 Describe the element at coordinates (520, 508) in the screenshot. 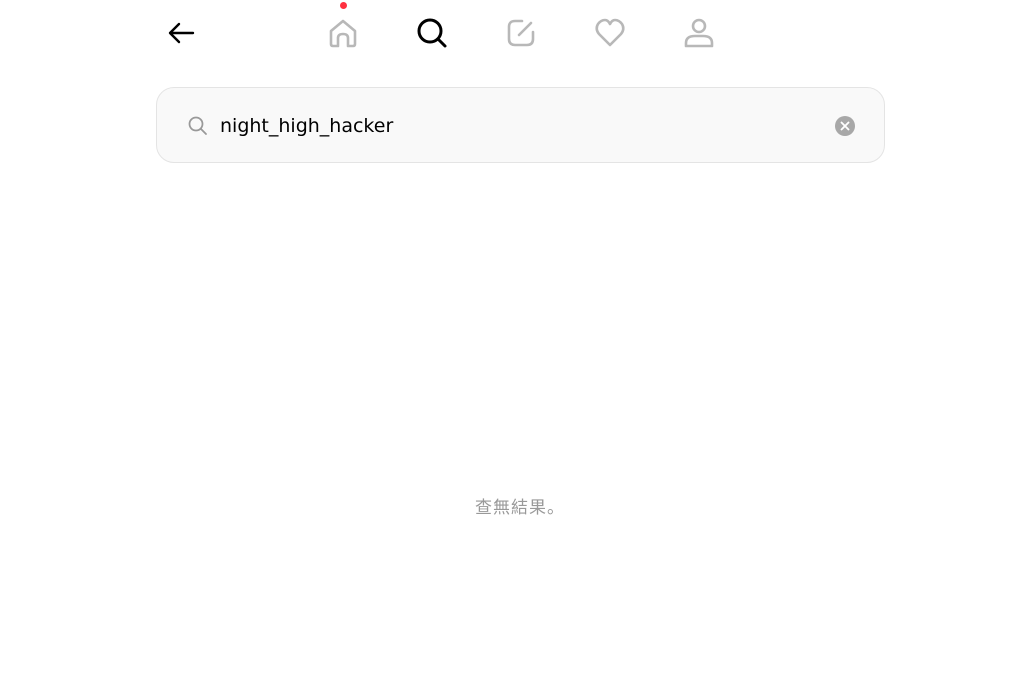

I see `no-results-message: 查無結果。` at that location.